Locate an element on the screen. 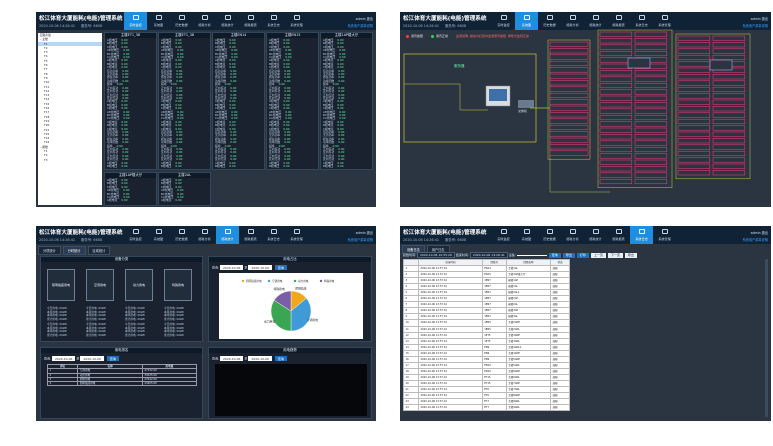 The width and height of the screenshot is (773, 446). card-stat-line: 累计用电: 0KWh is located at coordinates (135, 334).